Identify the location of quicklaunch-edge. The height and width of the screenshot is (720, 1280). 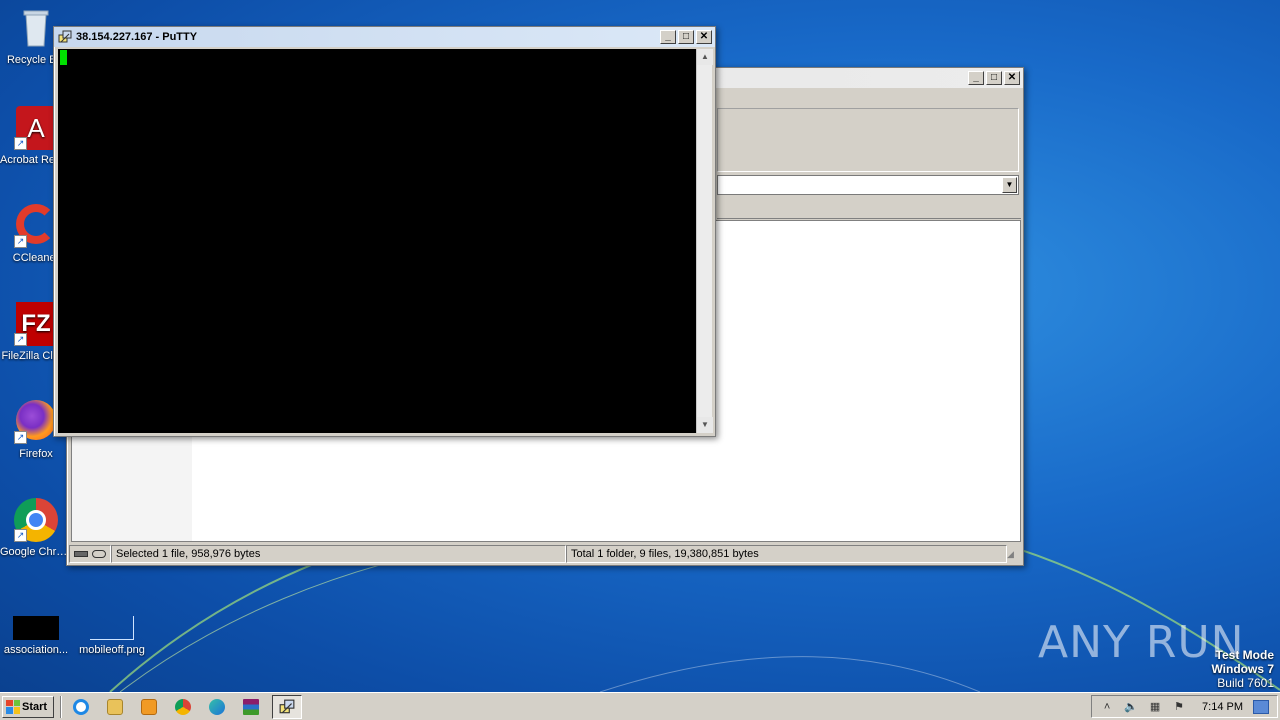
(217, 707).